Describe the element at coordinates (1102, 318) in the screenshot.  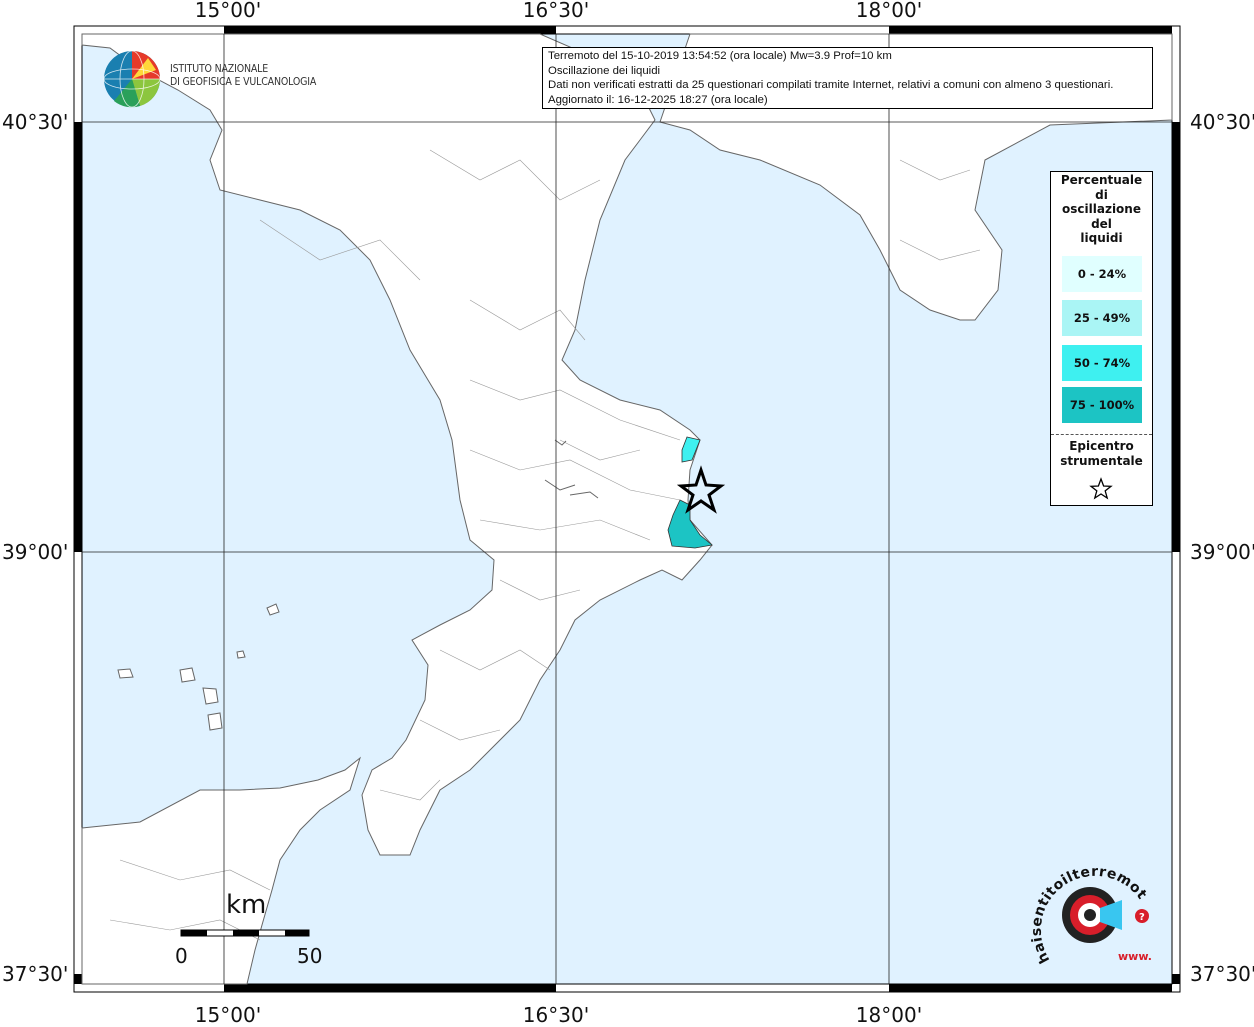
I see `legend-item-25-49: 25 - 49%` at that location.